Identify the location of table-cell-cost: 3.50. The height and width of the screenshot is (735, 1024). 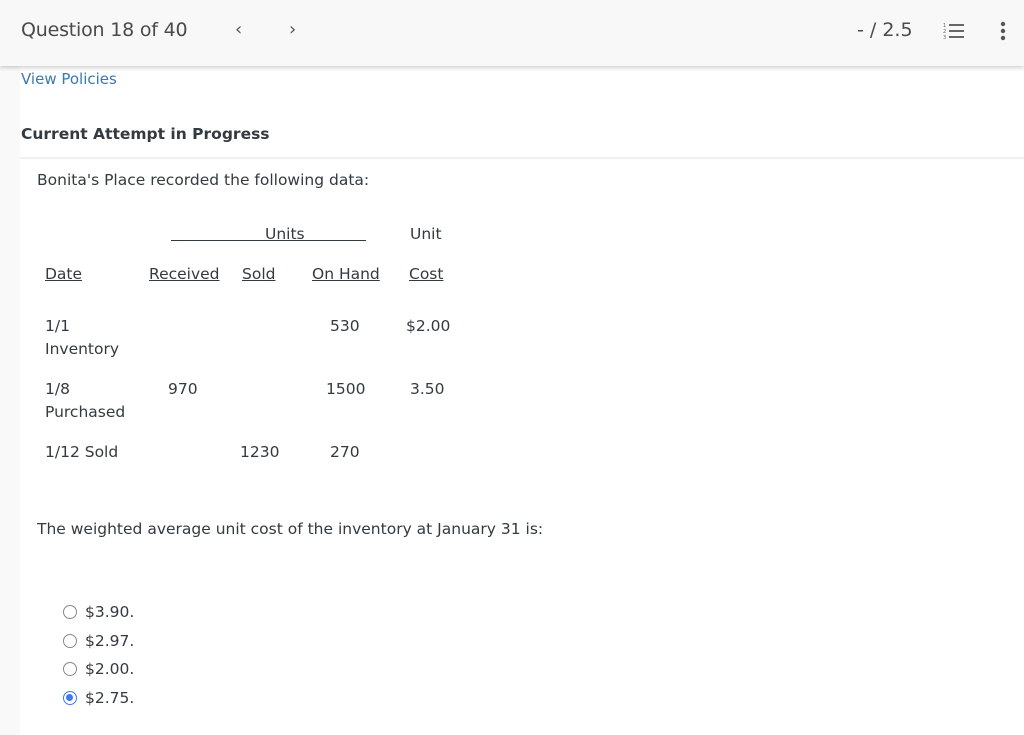
(427, 389).